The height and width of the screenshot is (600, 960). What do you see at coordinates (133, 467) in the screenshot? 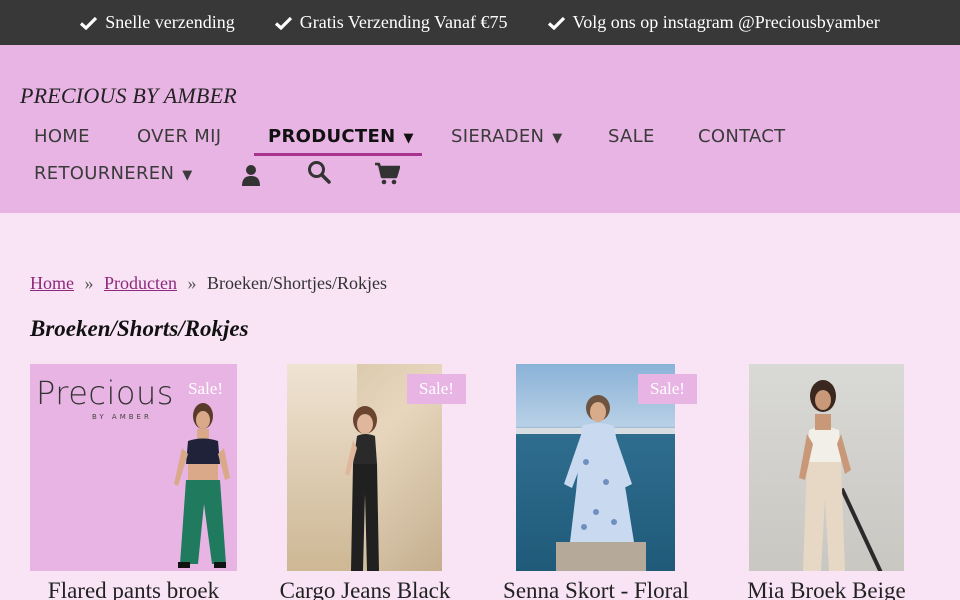
I see `product-image: Precious BY AMBER Sale!` at bounding box center [133, 467].